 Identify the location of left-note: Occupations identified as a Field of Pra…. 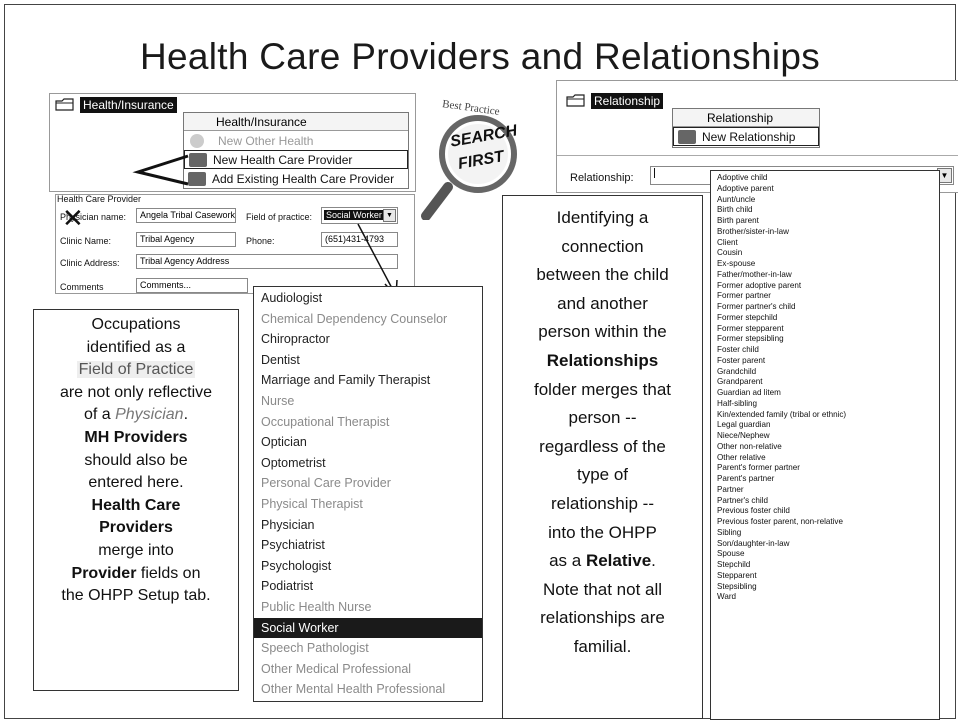
(136, 500).